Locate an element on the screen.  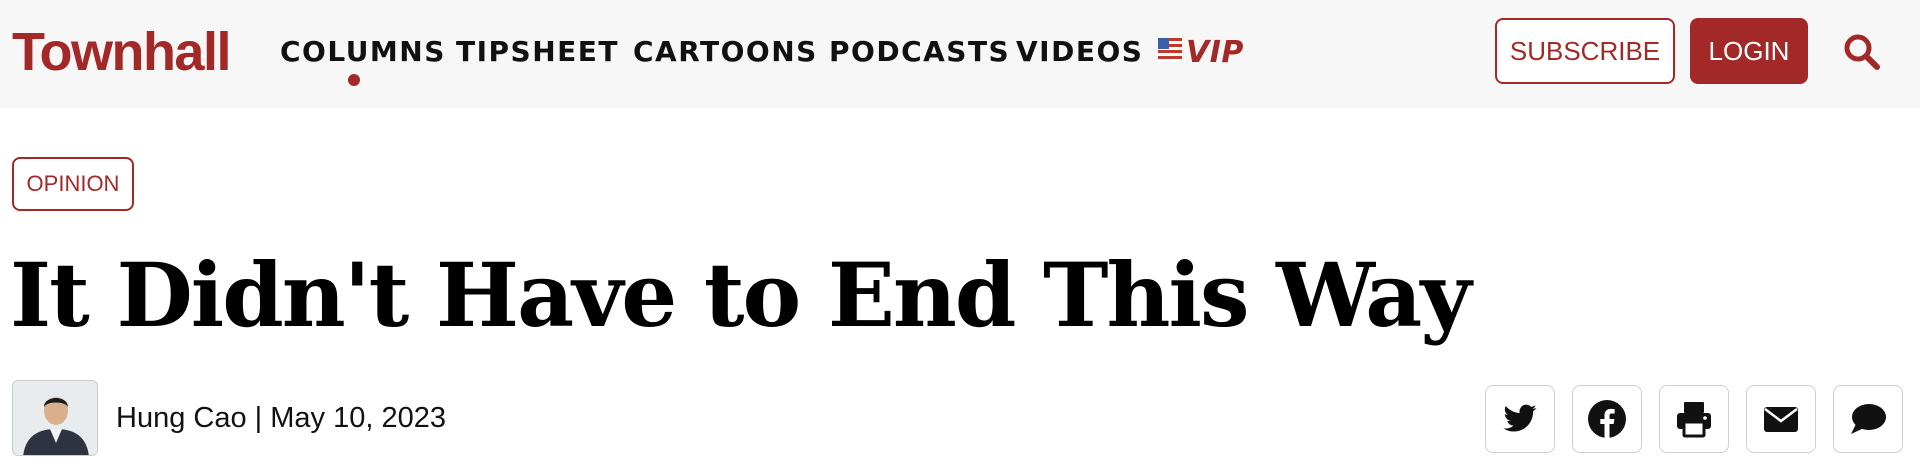
site-logo: Townhall is located at coordinates (121, 52).